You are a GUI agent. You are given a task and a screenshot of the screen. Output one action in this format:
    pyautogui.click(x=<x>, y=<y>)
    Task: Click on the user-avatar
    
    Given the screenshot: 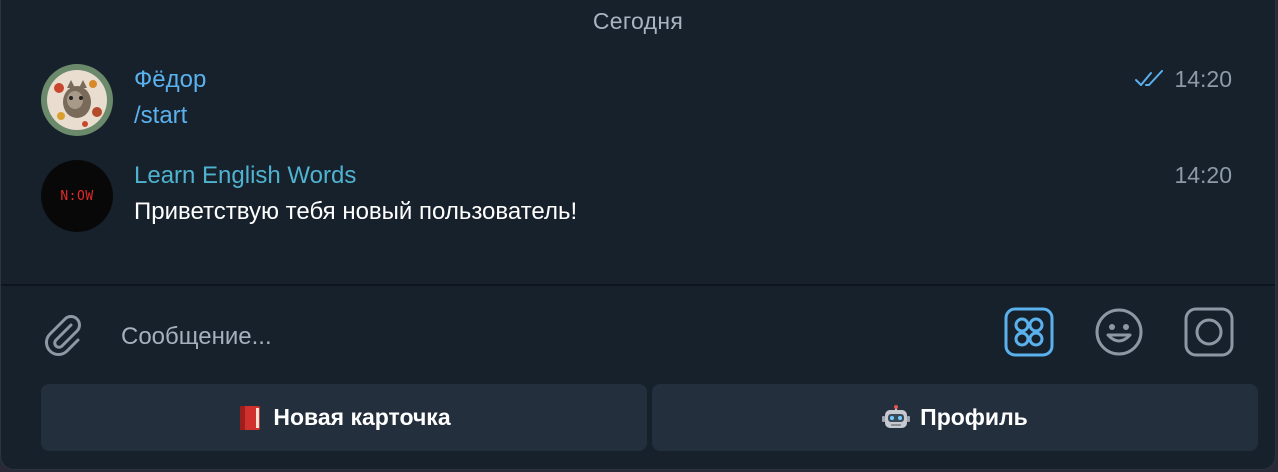 What is the action you would take?
    pyautogui.click(x=77, y=100)
    